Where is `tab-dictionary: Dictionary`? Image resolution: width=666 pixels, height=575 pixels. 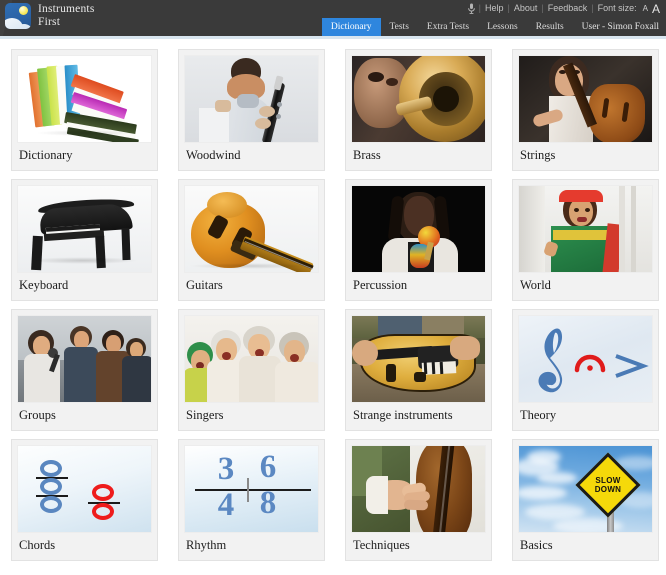 tab-dictionary: Dictionary is located at coordinates (351, 27).